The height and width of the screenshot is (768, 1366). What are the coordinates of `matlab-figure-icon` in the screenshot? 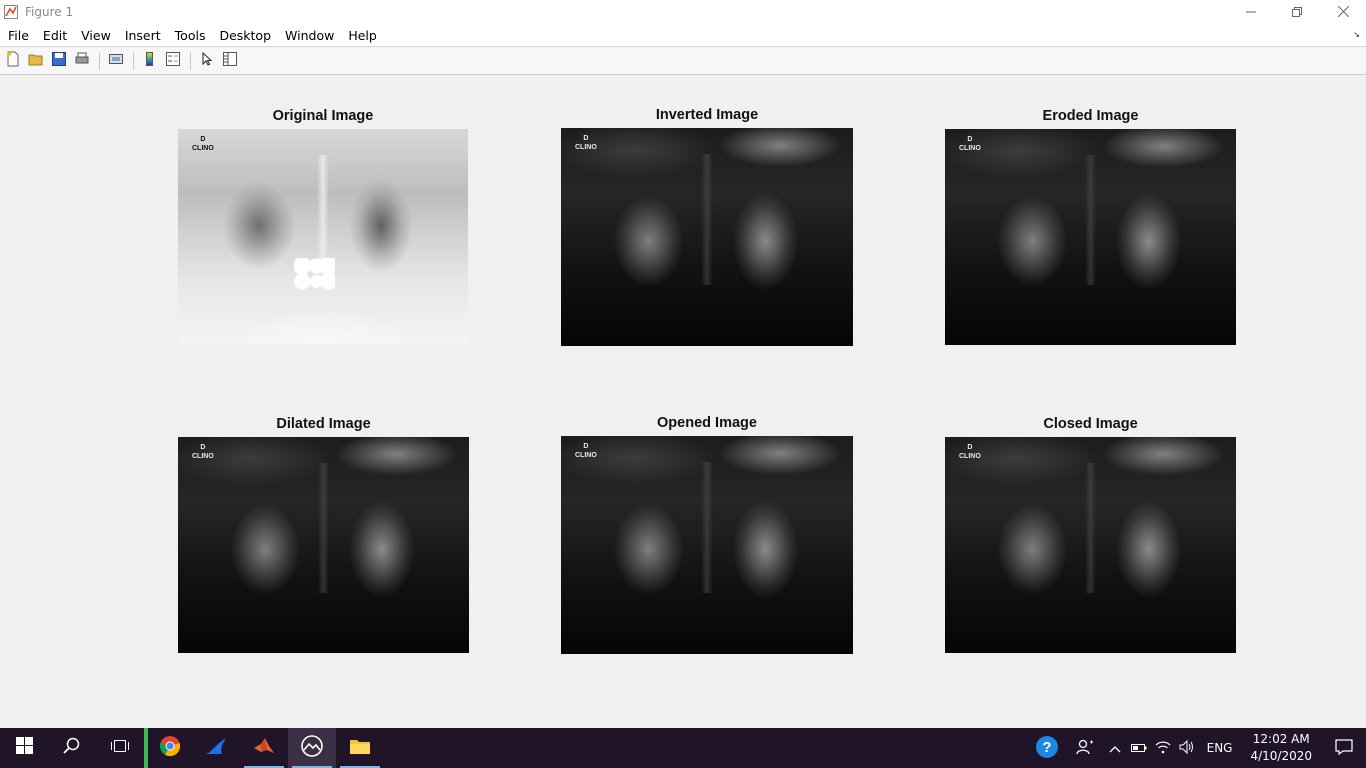 It's located at (11, 12).